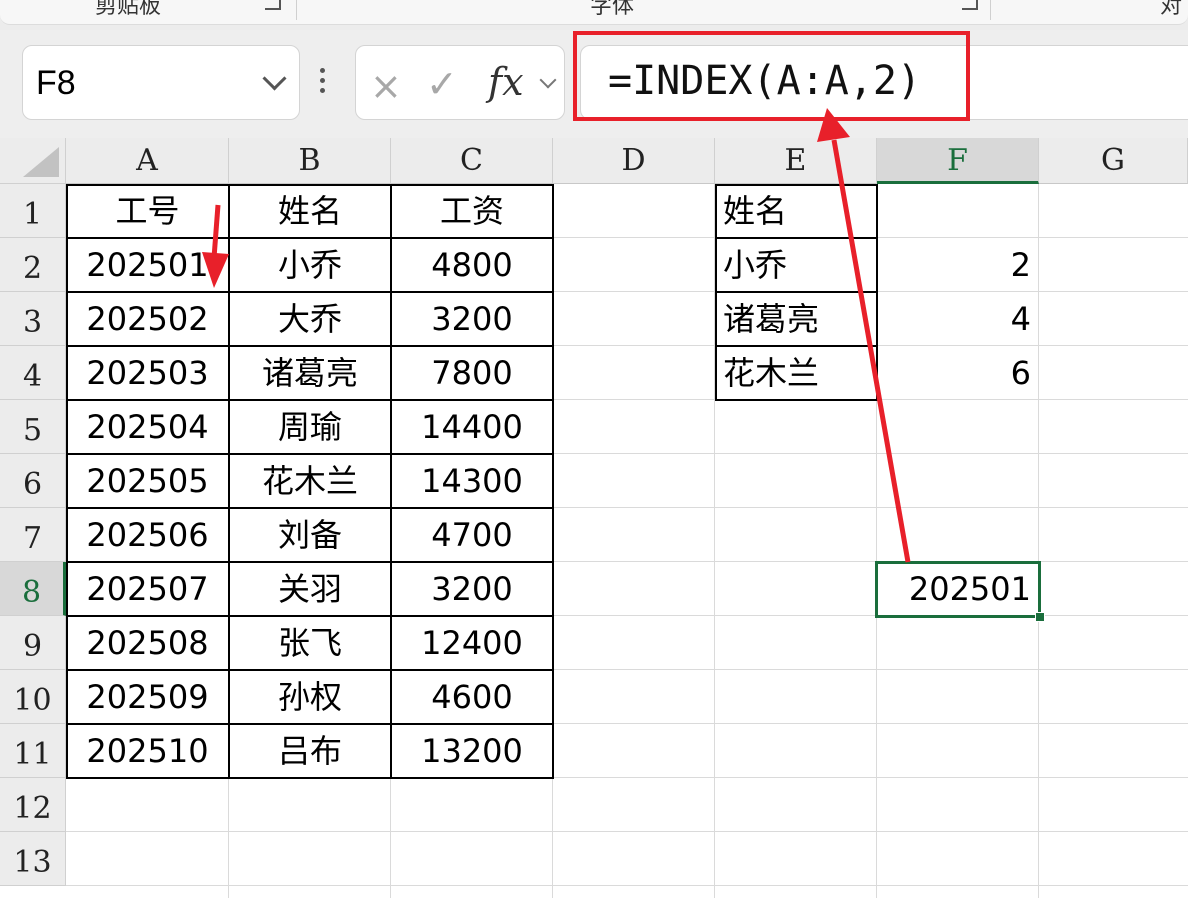 This screenshot has width=1188, height=898. Describe the element at coordinates (33, 265) in the screenshot. I see `row-header-2: 2` at that location.